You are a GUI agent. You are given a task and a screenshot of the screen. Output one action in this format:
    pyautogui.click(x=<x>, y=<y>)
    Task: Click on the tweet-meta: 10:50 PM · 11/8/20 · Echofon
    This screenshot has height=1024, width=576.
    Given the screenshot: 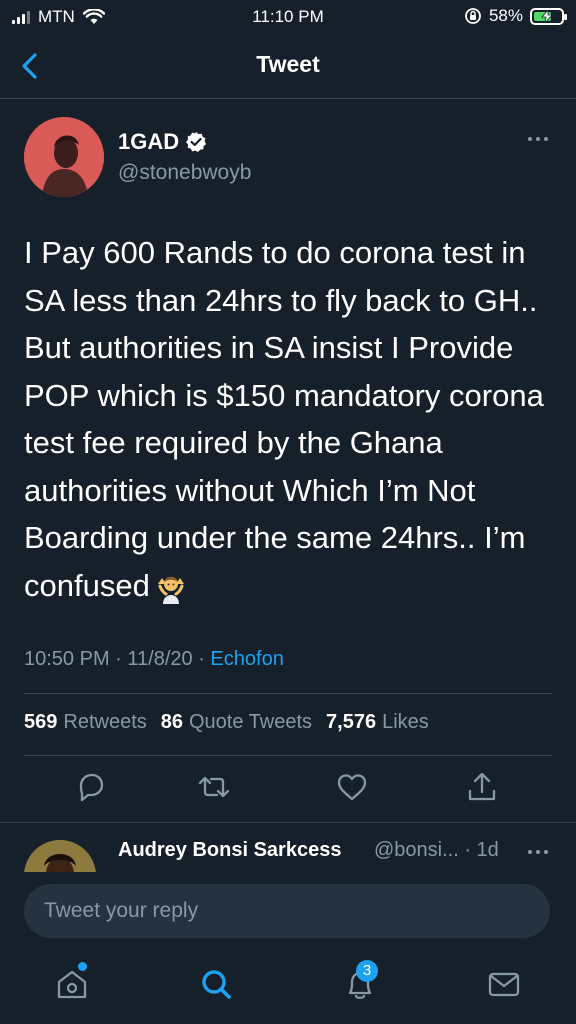 What is the action you would take?
    pyautogui.click(x=154, y=659)
    